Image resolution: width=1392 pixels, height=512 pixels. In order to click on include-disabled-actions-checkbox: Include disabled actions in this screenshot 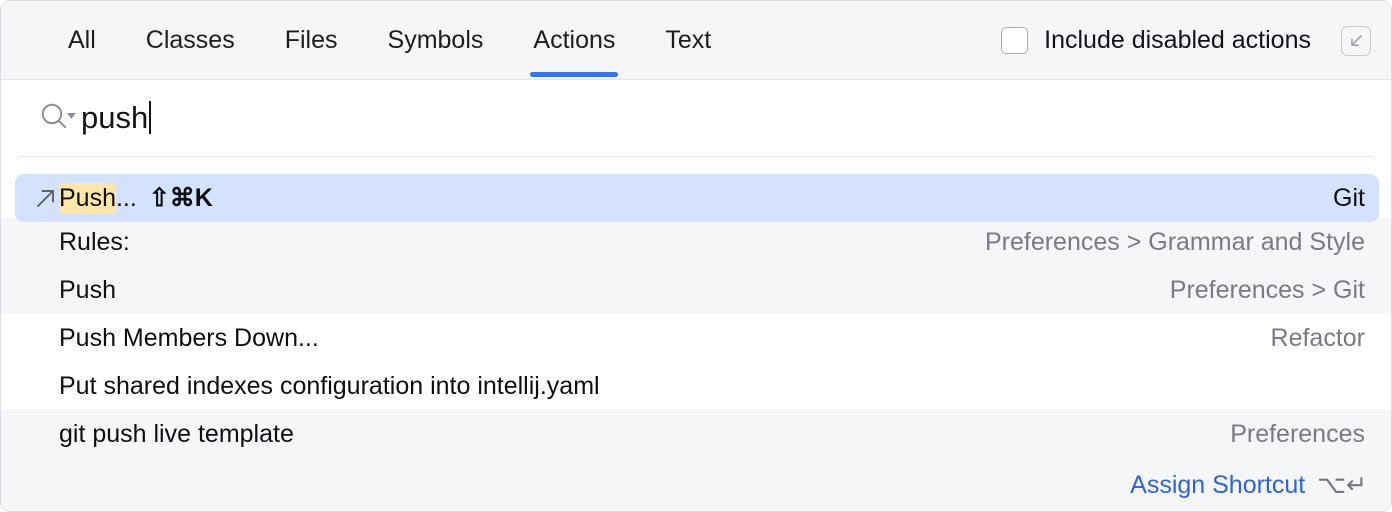, I will do `click(1156, 40)`.